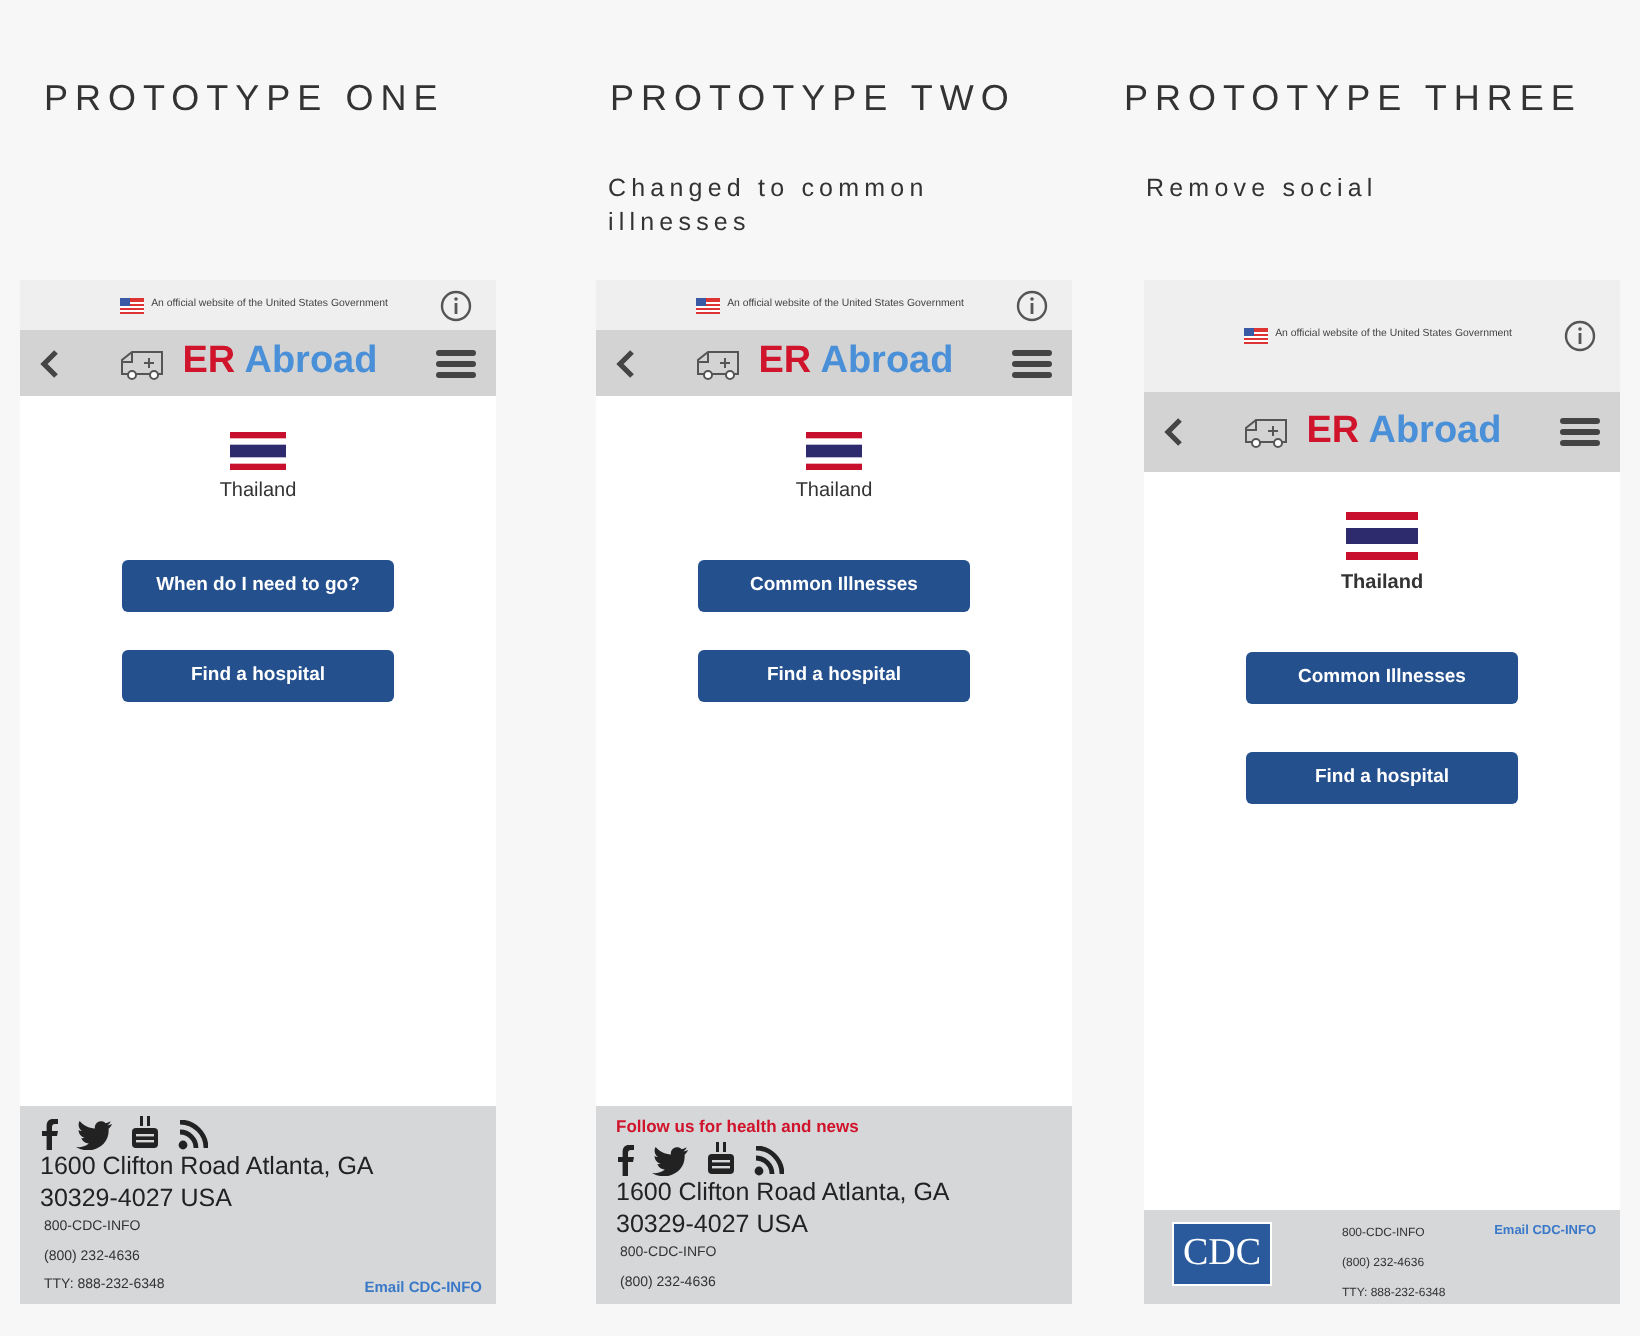  What do you see at coordinates (1222, 1254) in the screenshot?
I see `cdc-logo: CDC` at bounding box center [1222, 1254].